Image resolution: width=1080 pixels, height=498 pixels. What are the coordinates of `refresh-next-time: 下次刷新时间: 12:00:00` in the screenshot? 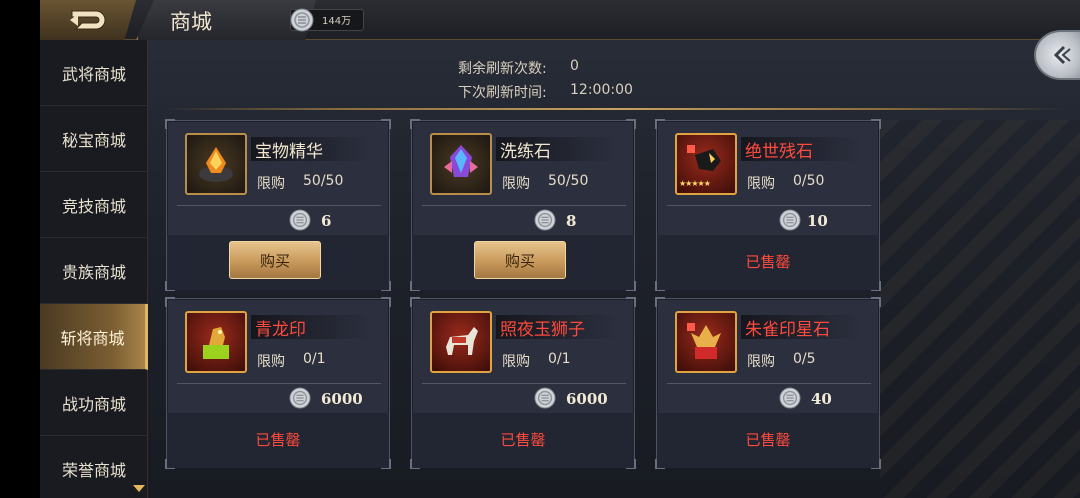 It's located at (545, 92).